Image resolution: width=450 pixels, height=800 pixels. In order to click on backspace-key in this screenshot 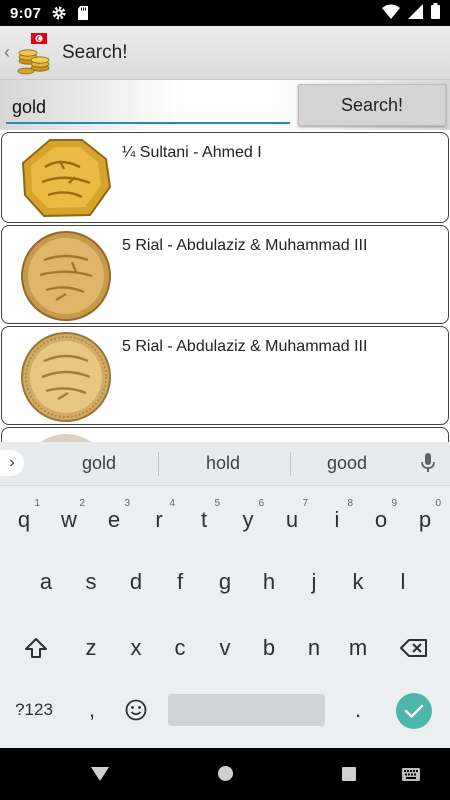, I will do `click(414, 648)`.